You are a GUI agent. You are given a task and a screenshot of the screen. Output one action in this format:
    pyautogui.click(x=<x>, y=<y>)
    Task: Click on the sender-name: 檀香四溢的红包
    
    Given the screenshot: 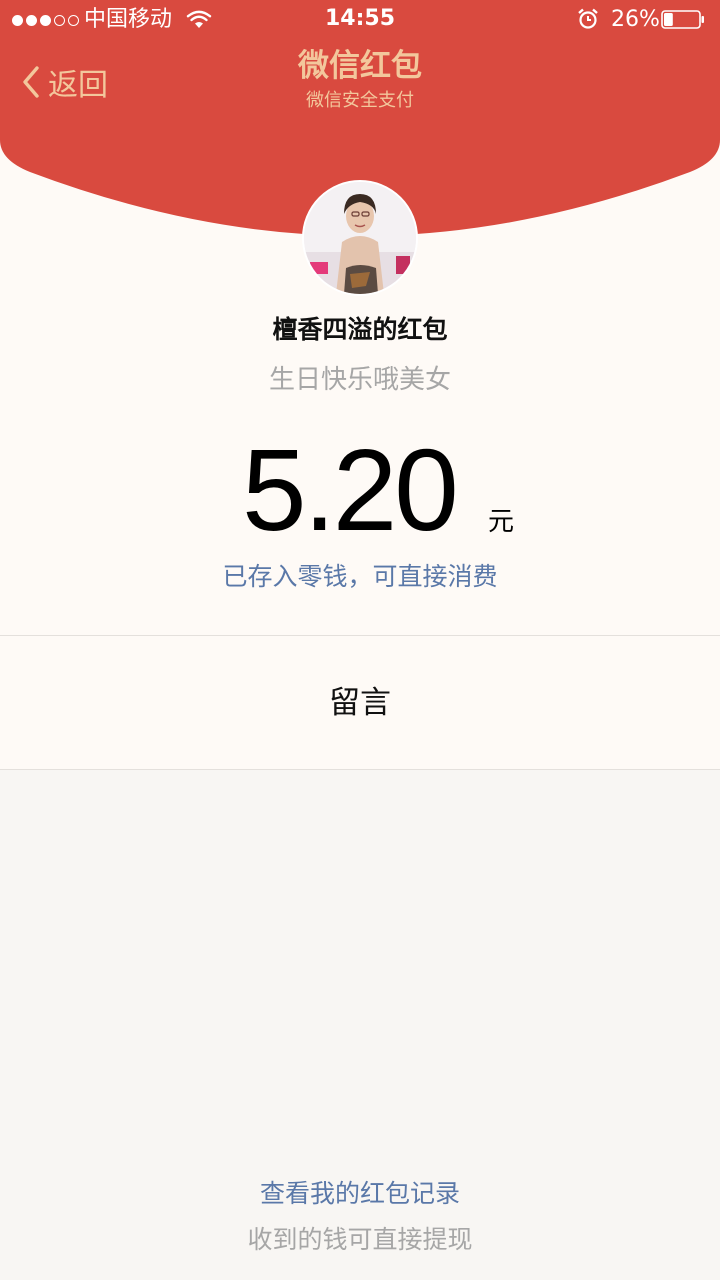 What is the action you would take?
    pyautogui.click(x=360, y=329)
    